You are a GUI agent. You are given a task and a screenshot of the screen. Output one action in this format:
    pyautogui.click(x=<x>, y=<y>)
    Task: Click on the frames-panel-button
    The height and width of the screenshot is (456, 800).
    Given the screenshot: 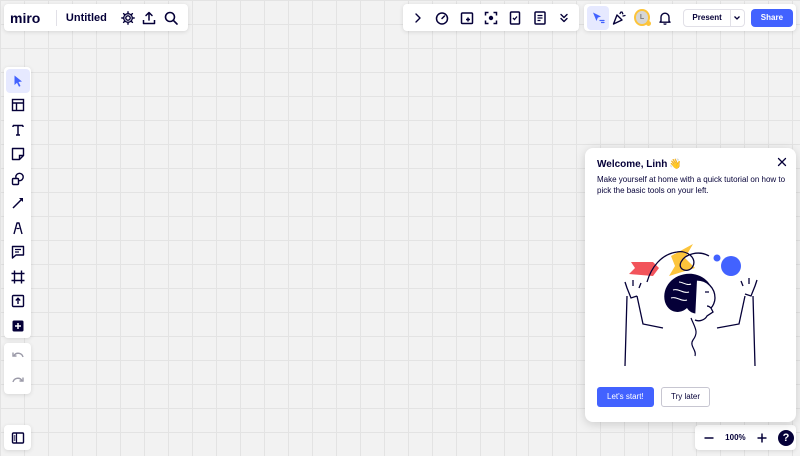 What is the action you would take?
    pyautogui.click(x=18, y=438)
    